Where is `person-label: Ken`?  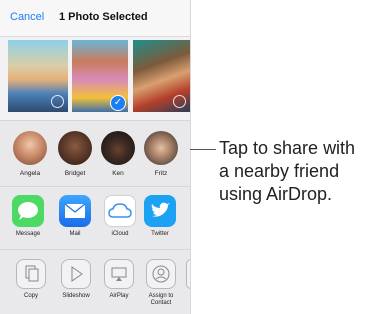
person-label: Ken is located at coordinates (118, 173).